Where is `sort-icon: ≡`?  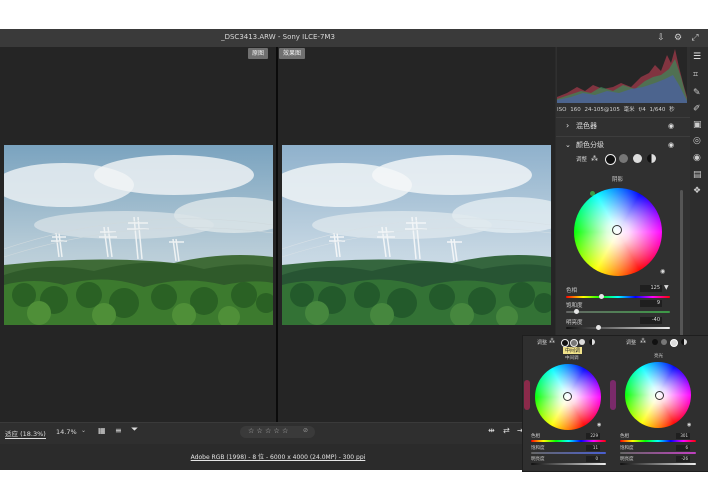 sort-icon: ≡ is located at coordinates (118, 430).